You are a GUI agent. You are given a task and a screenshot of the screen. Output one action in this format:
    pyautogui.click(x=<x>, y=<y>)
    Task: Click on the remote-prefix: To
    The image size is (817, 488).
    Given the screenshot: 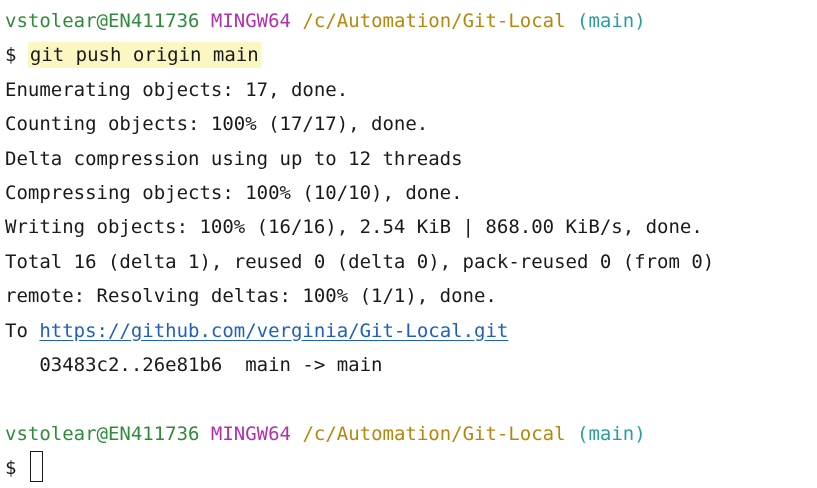 What is the action you would take?
    pyautogui.click(x=22, y=330)
    